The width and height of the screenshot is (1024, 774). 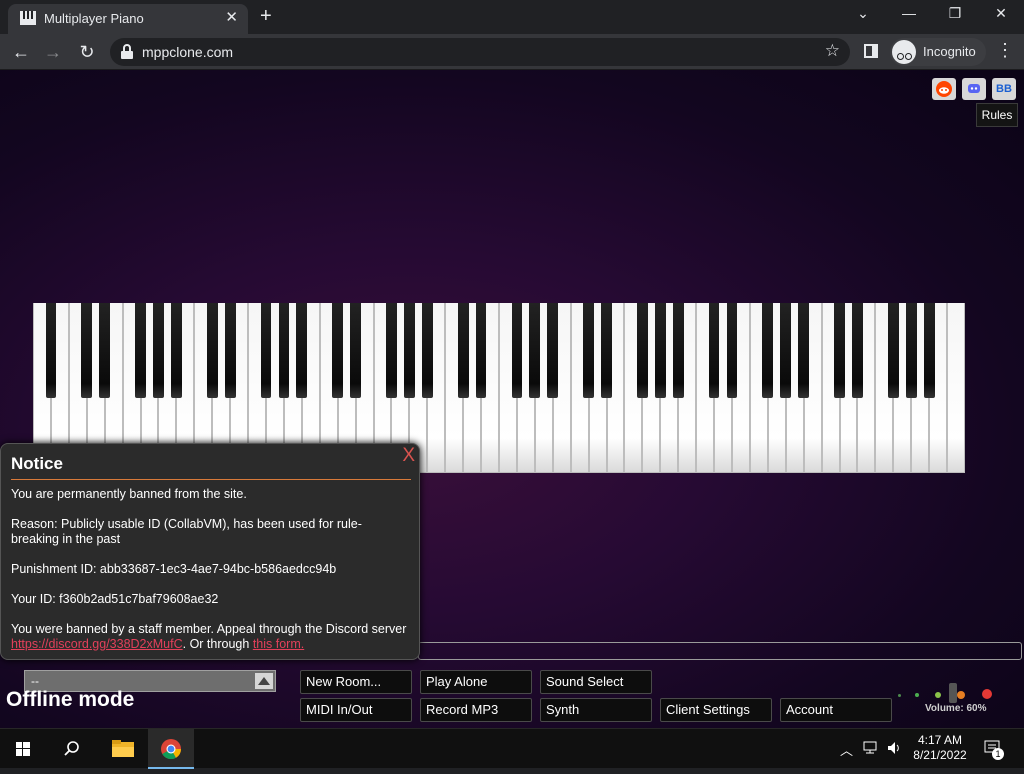 What do you see at coordinates (278, 644) in the screenshot?
I see `appeal-form-link: this form.` at bounding box center [278, 644].